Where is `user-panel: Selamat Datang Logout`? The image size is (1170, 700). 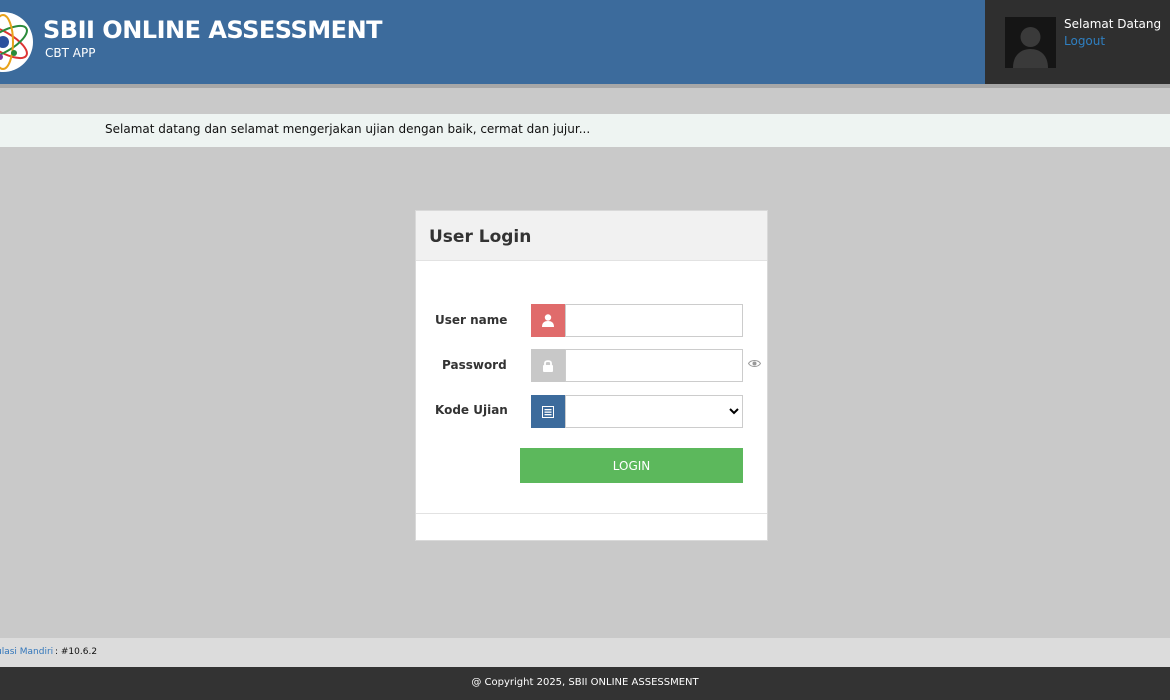
user-panel: Selamat Datang Logout is located at coordinates (1077, 42).